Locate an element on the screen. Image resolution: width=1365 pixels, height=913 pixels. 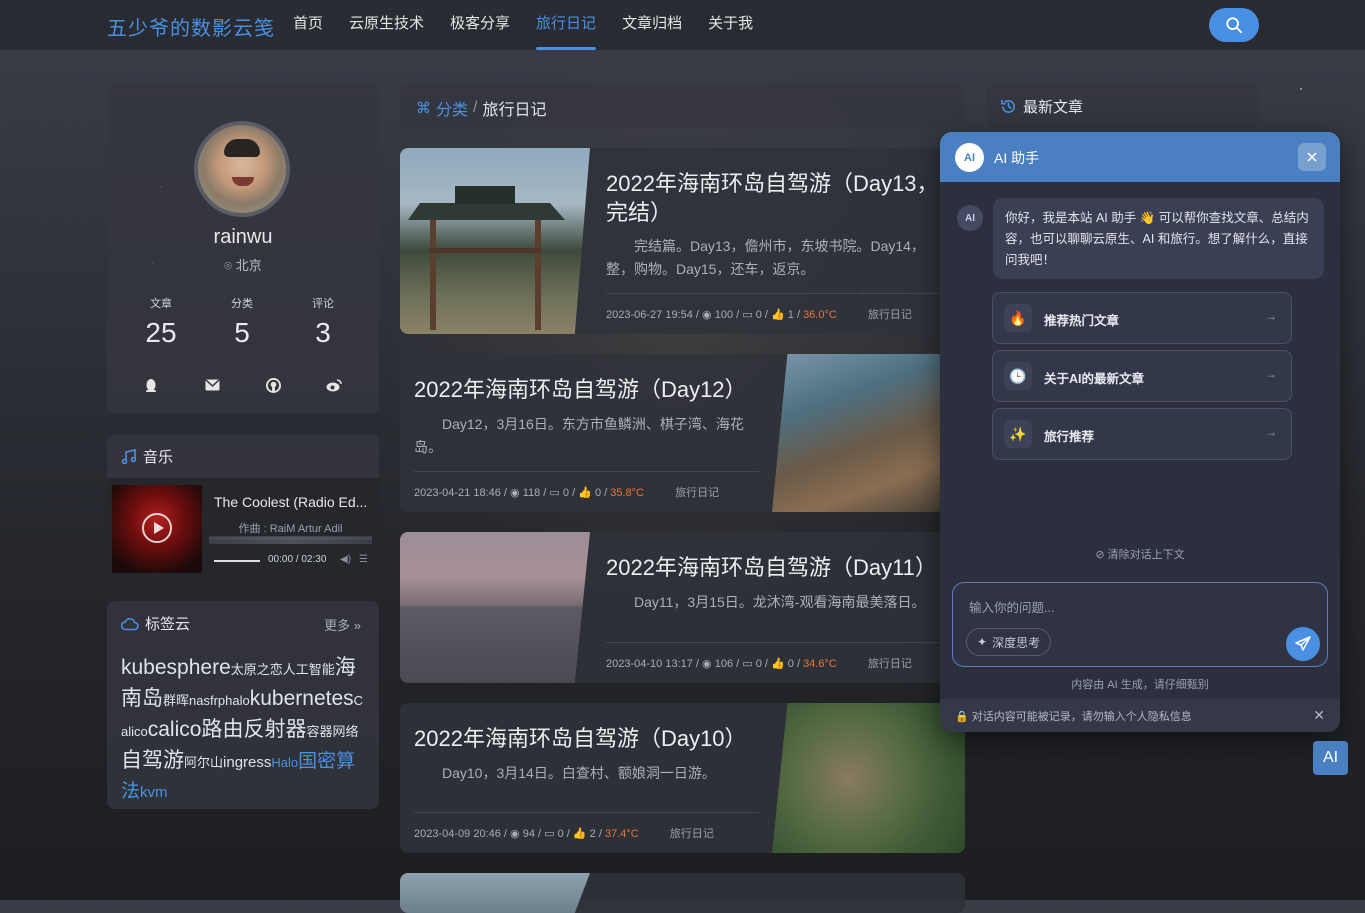
nav-travel-diary: 旅行日记 is located at coordinates (566, 25).